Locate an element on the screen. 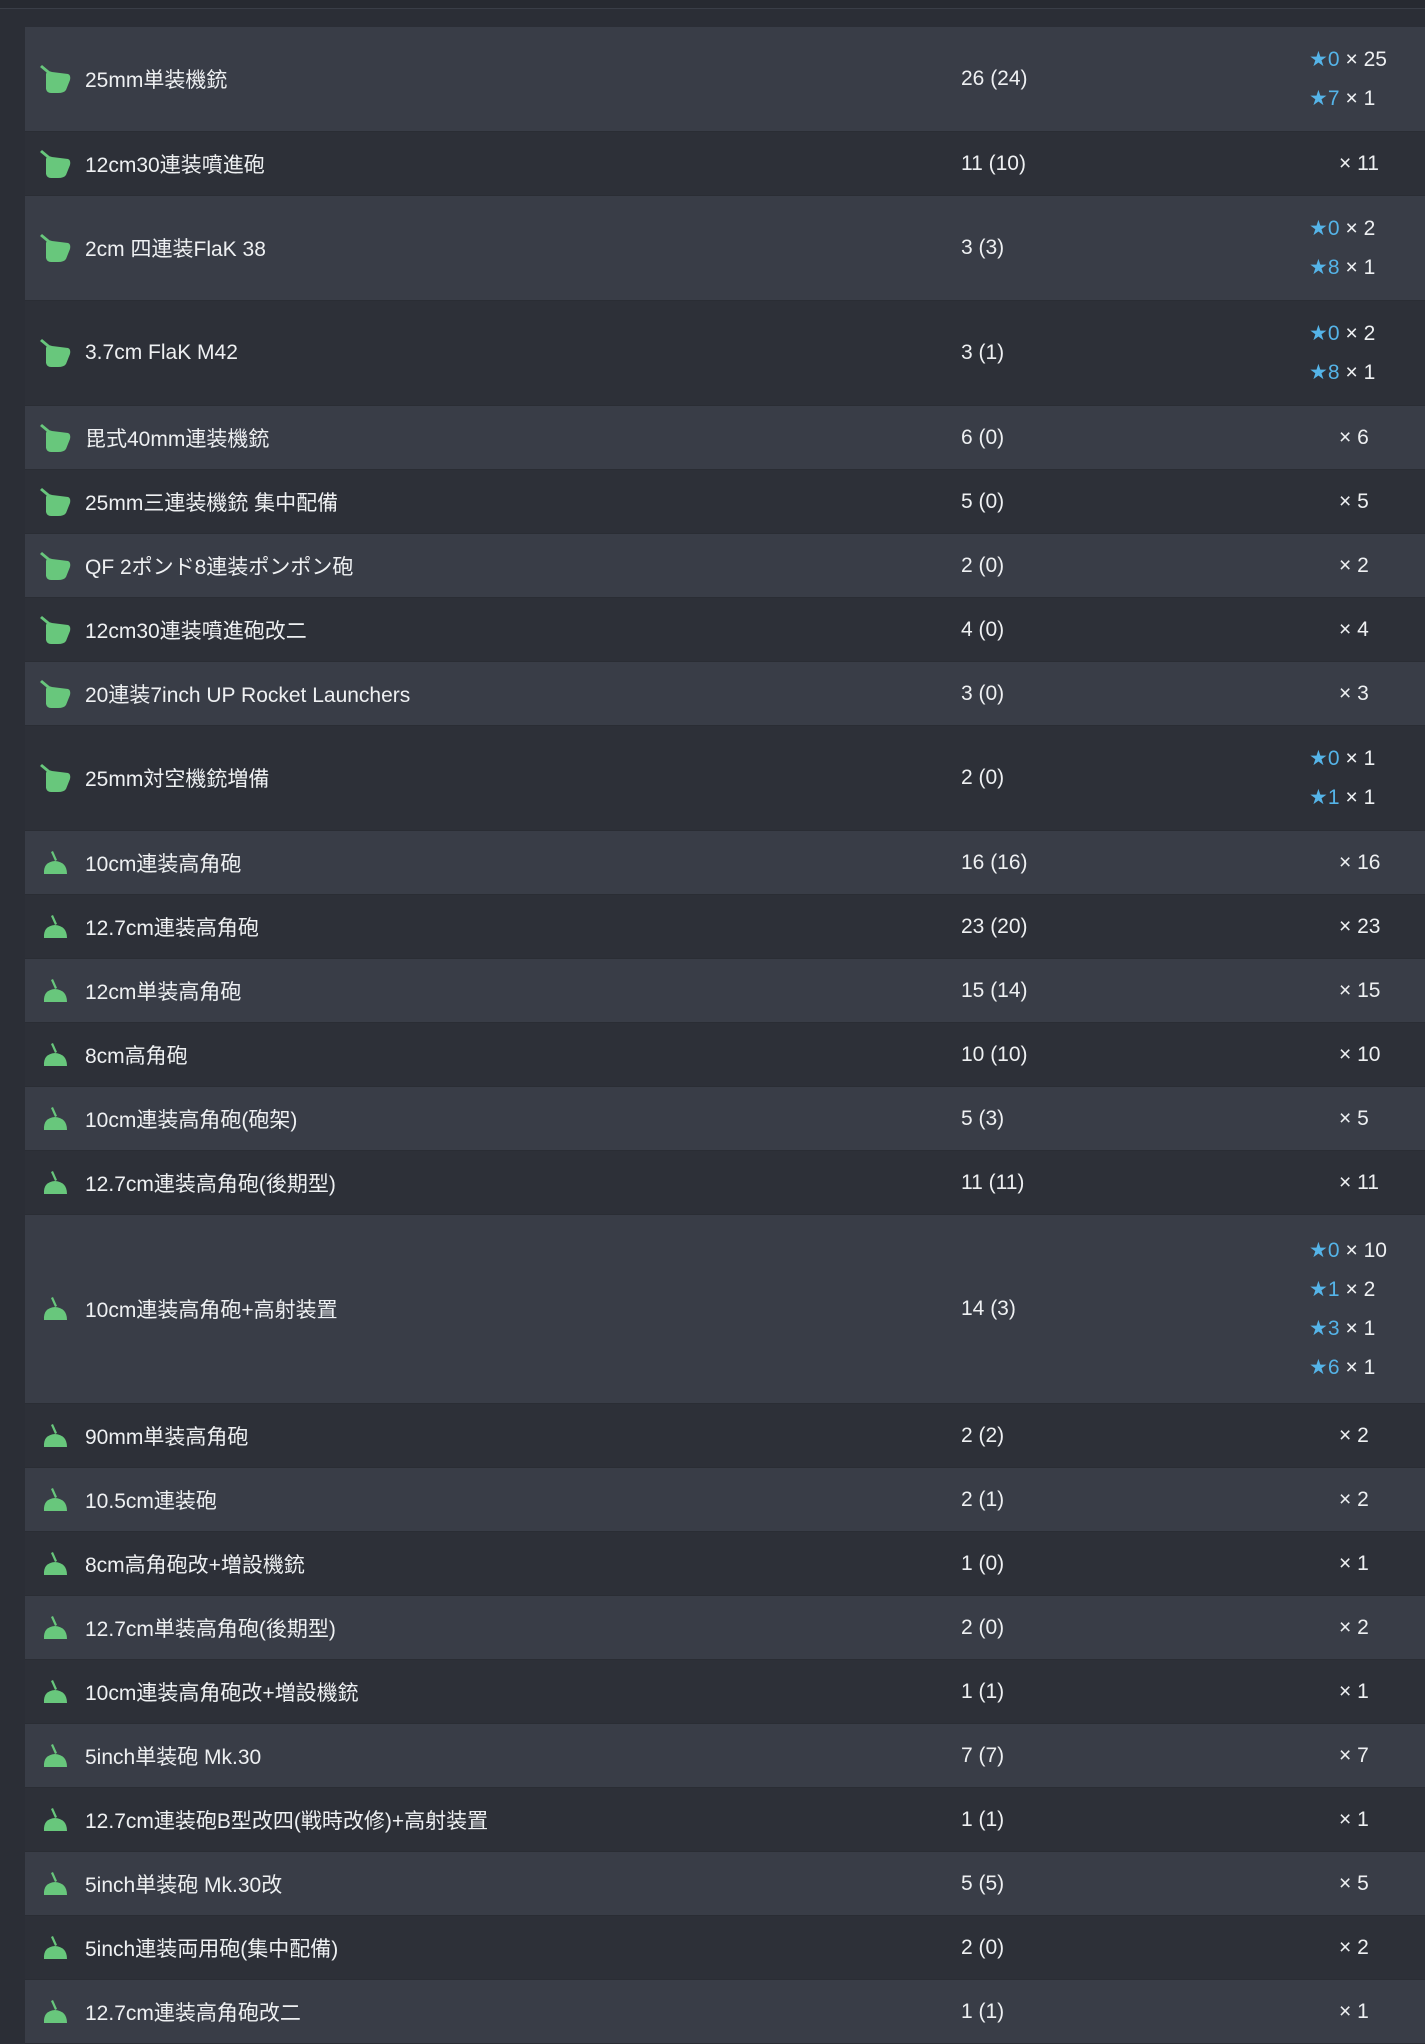 The height and width of the screenshot is (2044, 1425). table-row: 2cm 四連装FlaK 38 3 (3) ★0 × 2 ★8 × 1 is located at coordinates (725, 248).